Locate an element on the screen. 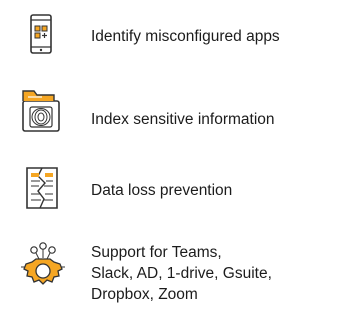  phone-apps-icon is located at coordinates (42, 36).